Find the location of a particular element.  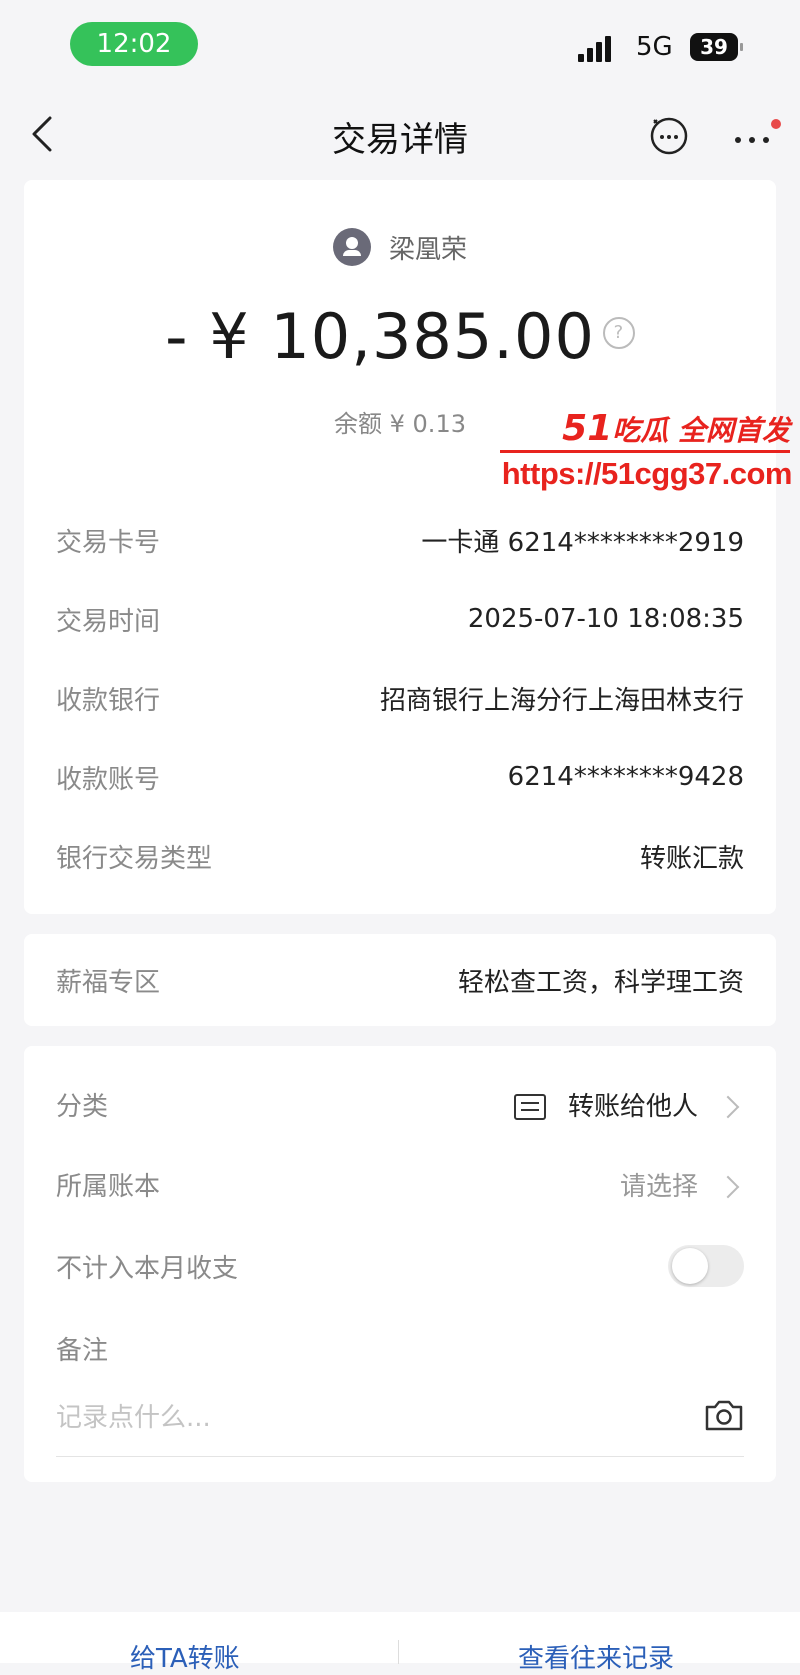

watermark-url: https://51cgg37.com is located at coordinates (647, 473).